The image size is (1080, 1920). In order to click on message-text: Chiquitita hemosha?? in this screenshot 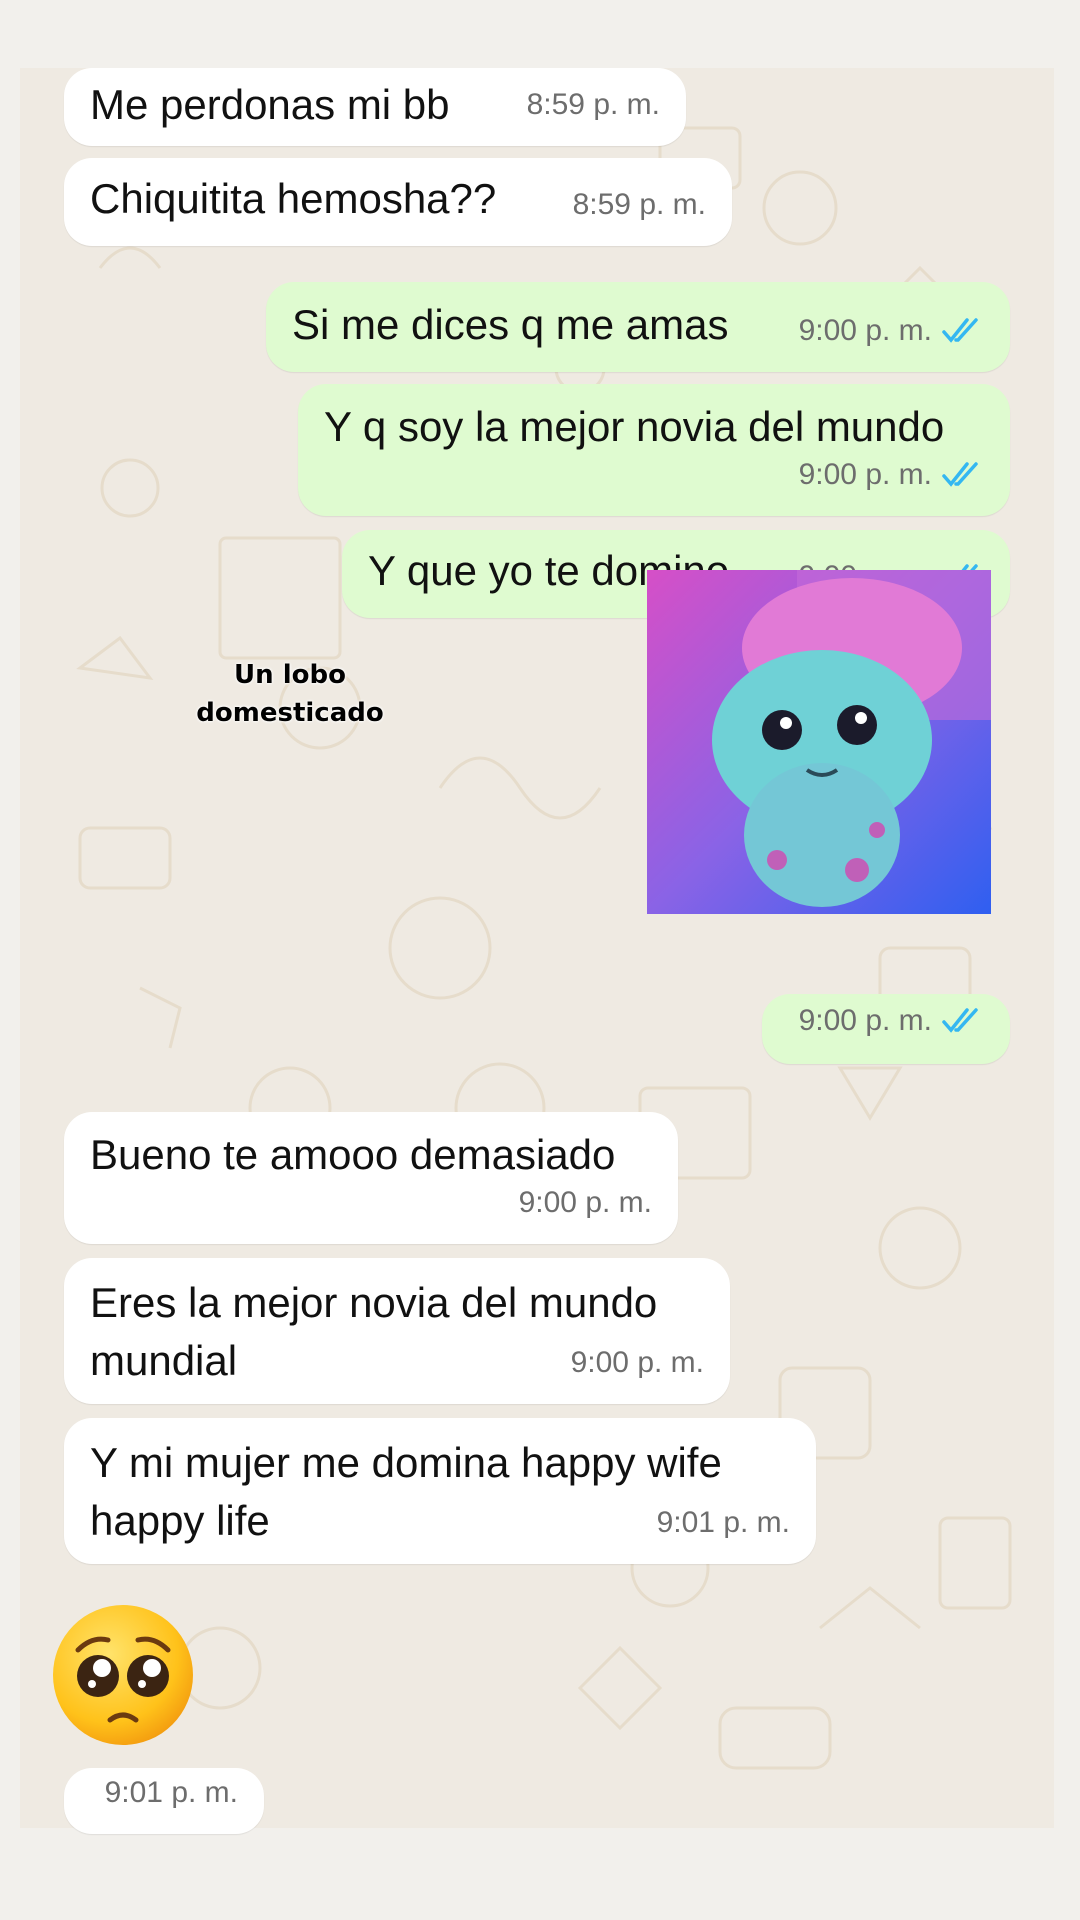, I will do `click(293, 198)`.